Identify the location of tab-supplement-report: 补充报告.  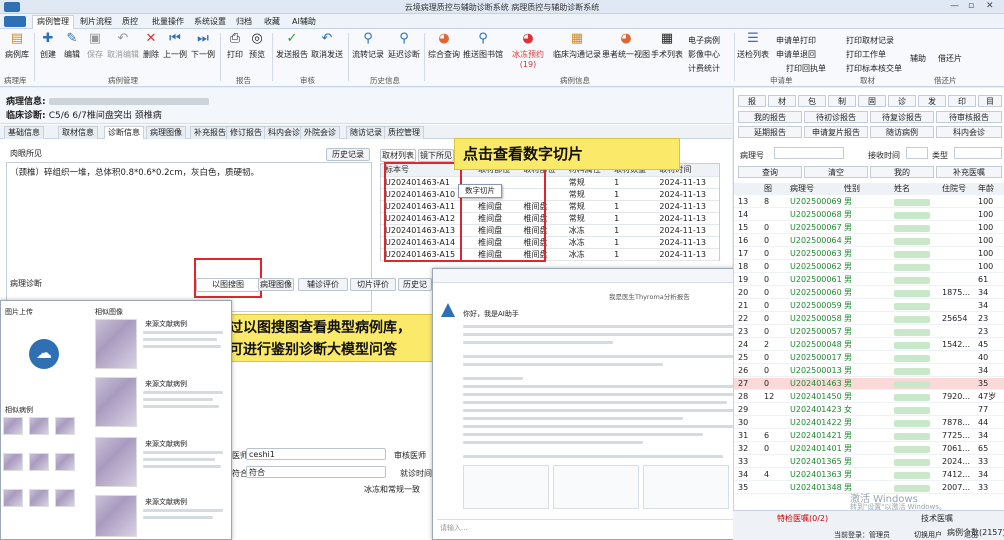
(210, 132).